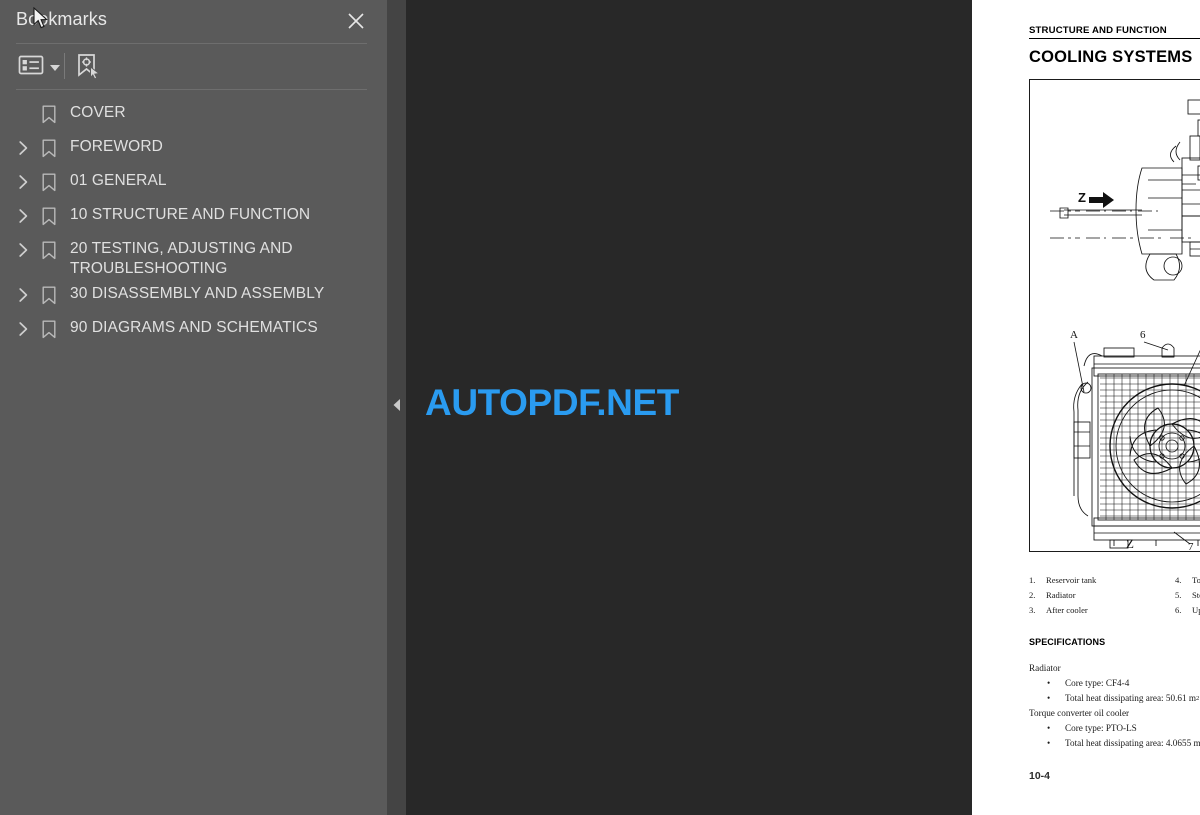  Describe the element at coordinates (31, 67) in the screenshot. I see `bookmark-options-list-icon` at that location.